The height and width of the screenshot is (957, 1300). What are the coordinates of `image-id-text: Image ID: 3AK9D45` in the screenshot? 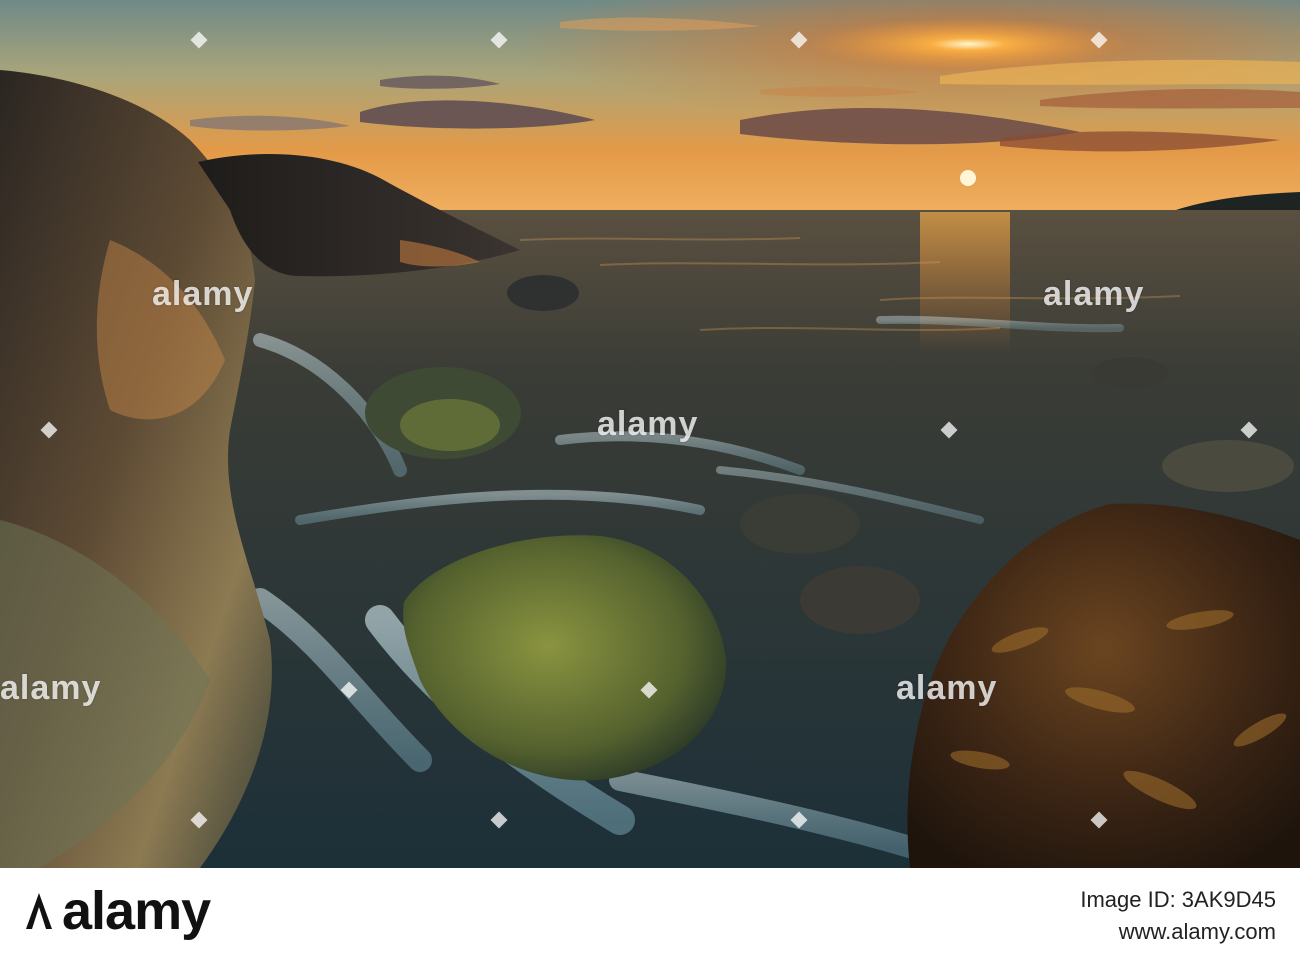 It's located at (1178, 899).